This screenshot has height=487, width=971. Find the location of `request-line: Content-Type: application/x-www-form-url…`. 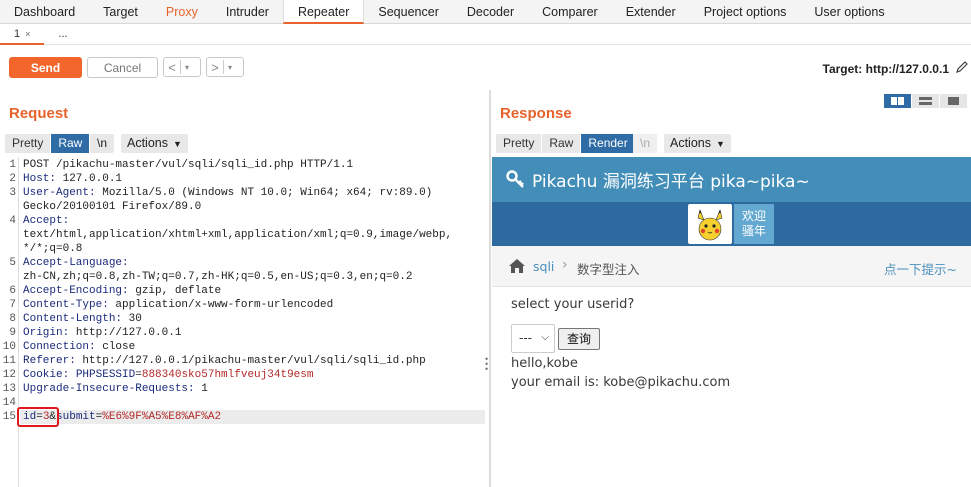

request-line: Content-Type: application/x-www-form-url… is located at coordinates (178, 305).